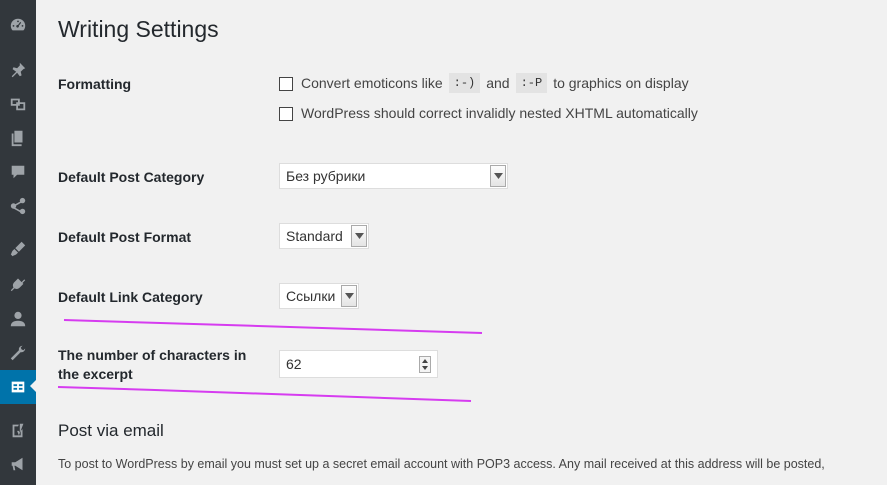 The height and width of the screenshot is (485, 887). I want to click on emoticons-text-before: Convert emoticons like, so click(372, 83).